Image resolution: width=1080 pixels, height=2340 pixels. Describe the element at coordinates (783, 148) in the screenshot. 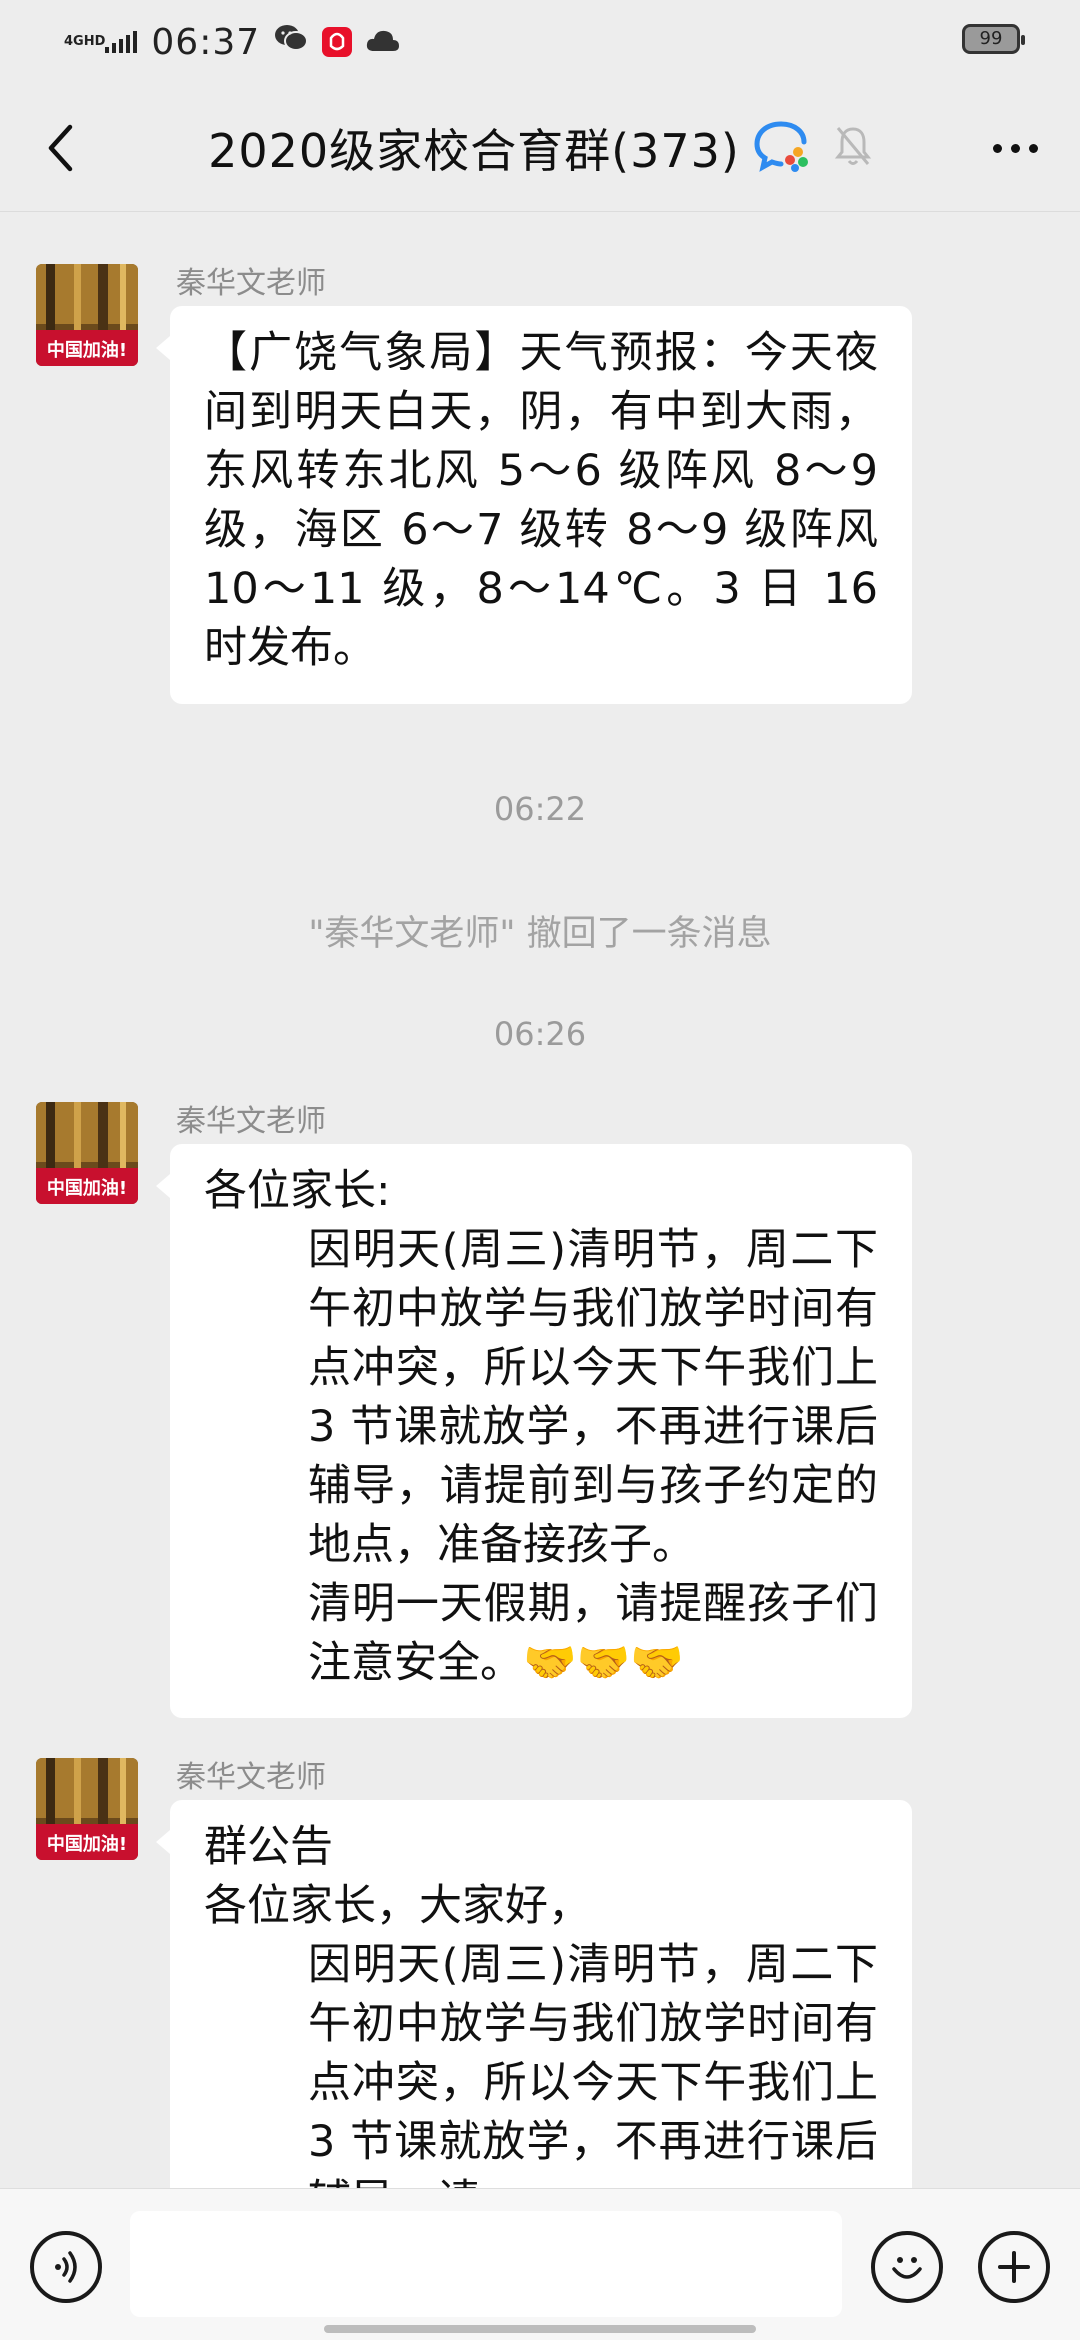

I see `wecom-chat-icon` at that location.